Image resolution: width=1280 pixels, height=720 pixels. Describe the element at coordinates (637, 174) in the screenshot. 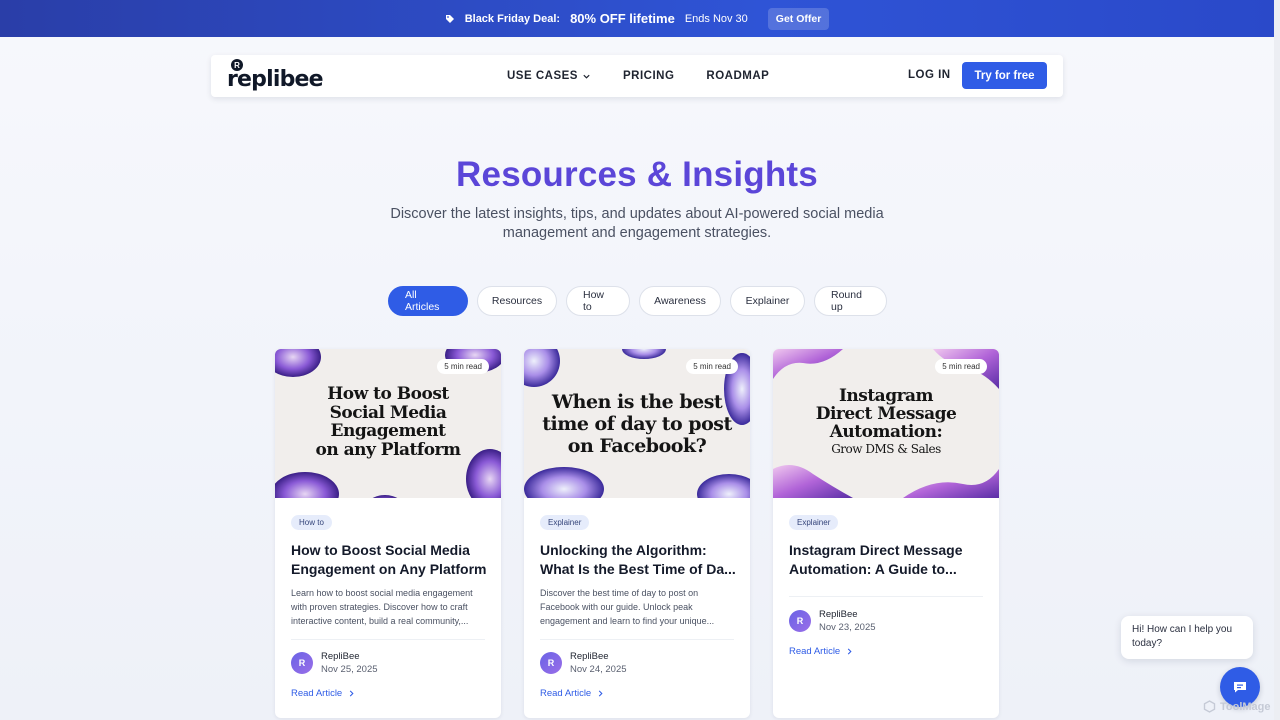

I see `page-title: Resources & Insights` at that location.